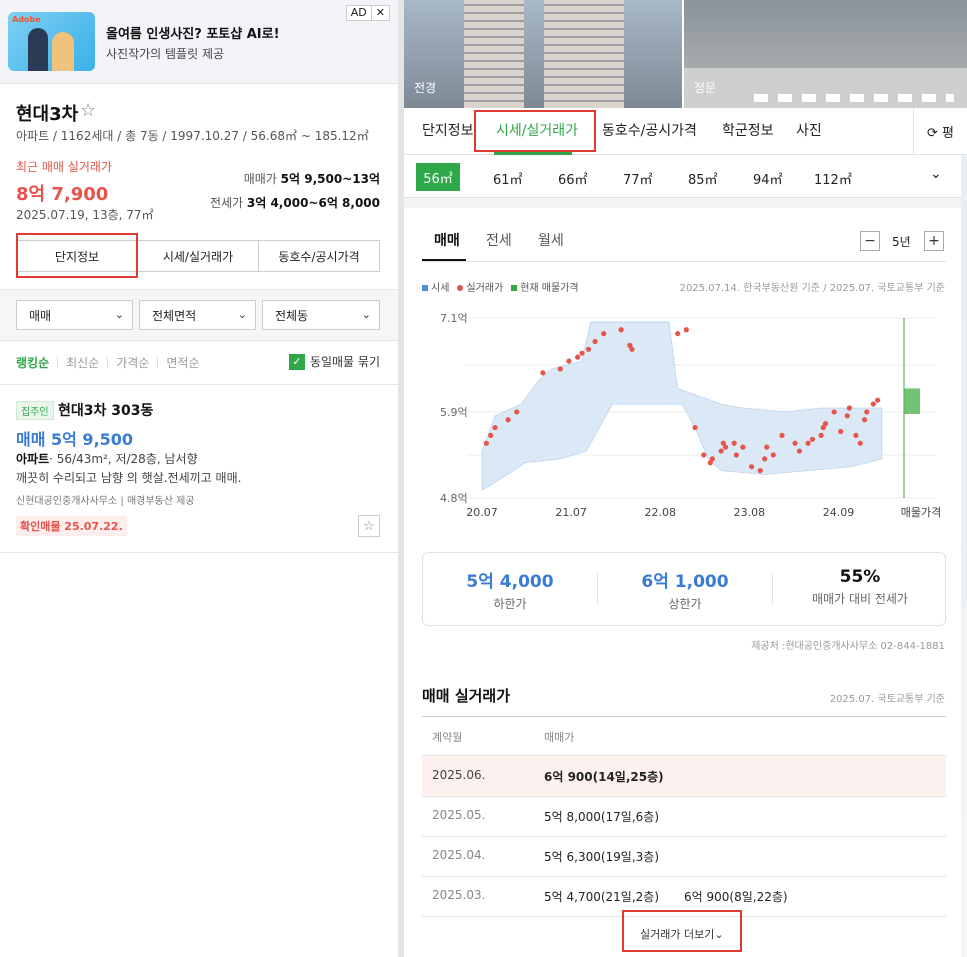 Image resolution: width=967 pixels, height=957 pixels. I want to click on area-select: 전체면적 ⌄, so click(197, 315).